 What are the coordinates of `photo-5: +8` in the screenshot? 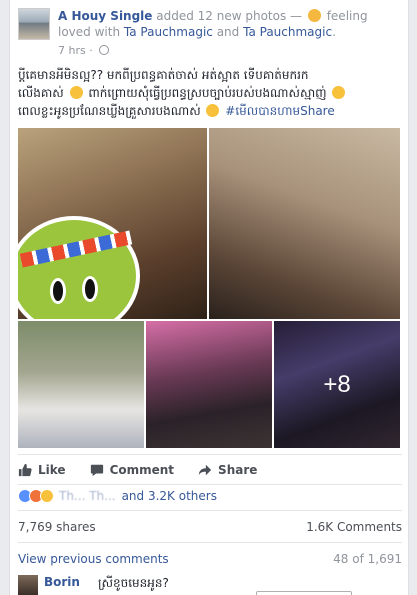 It's located at (337, 384).